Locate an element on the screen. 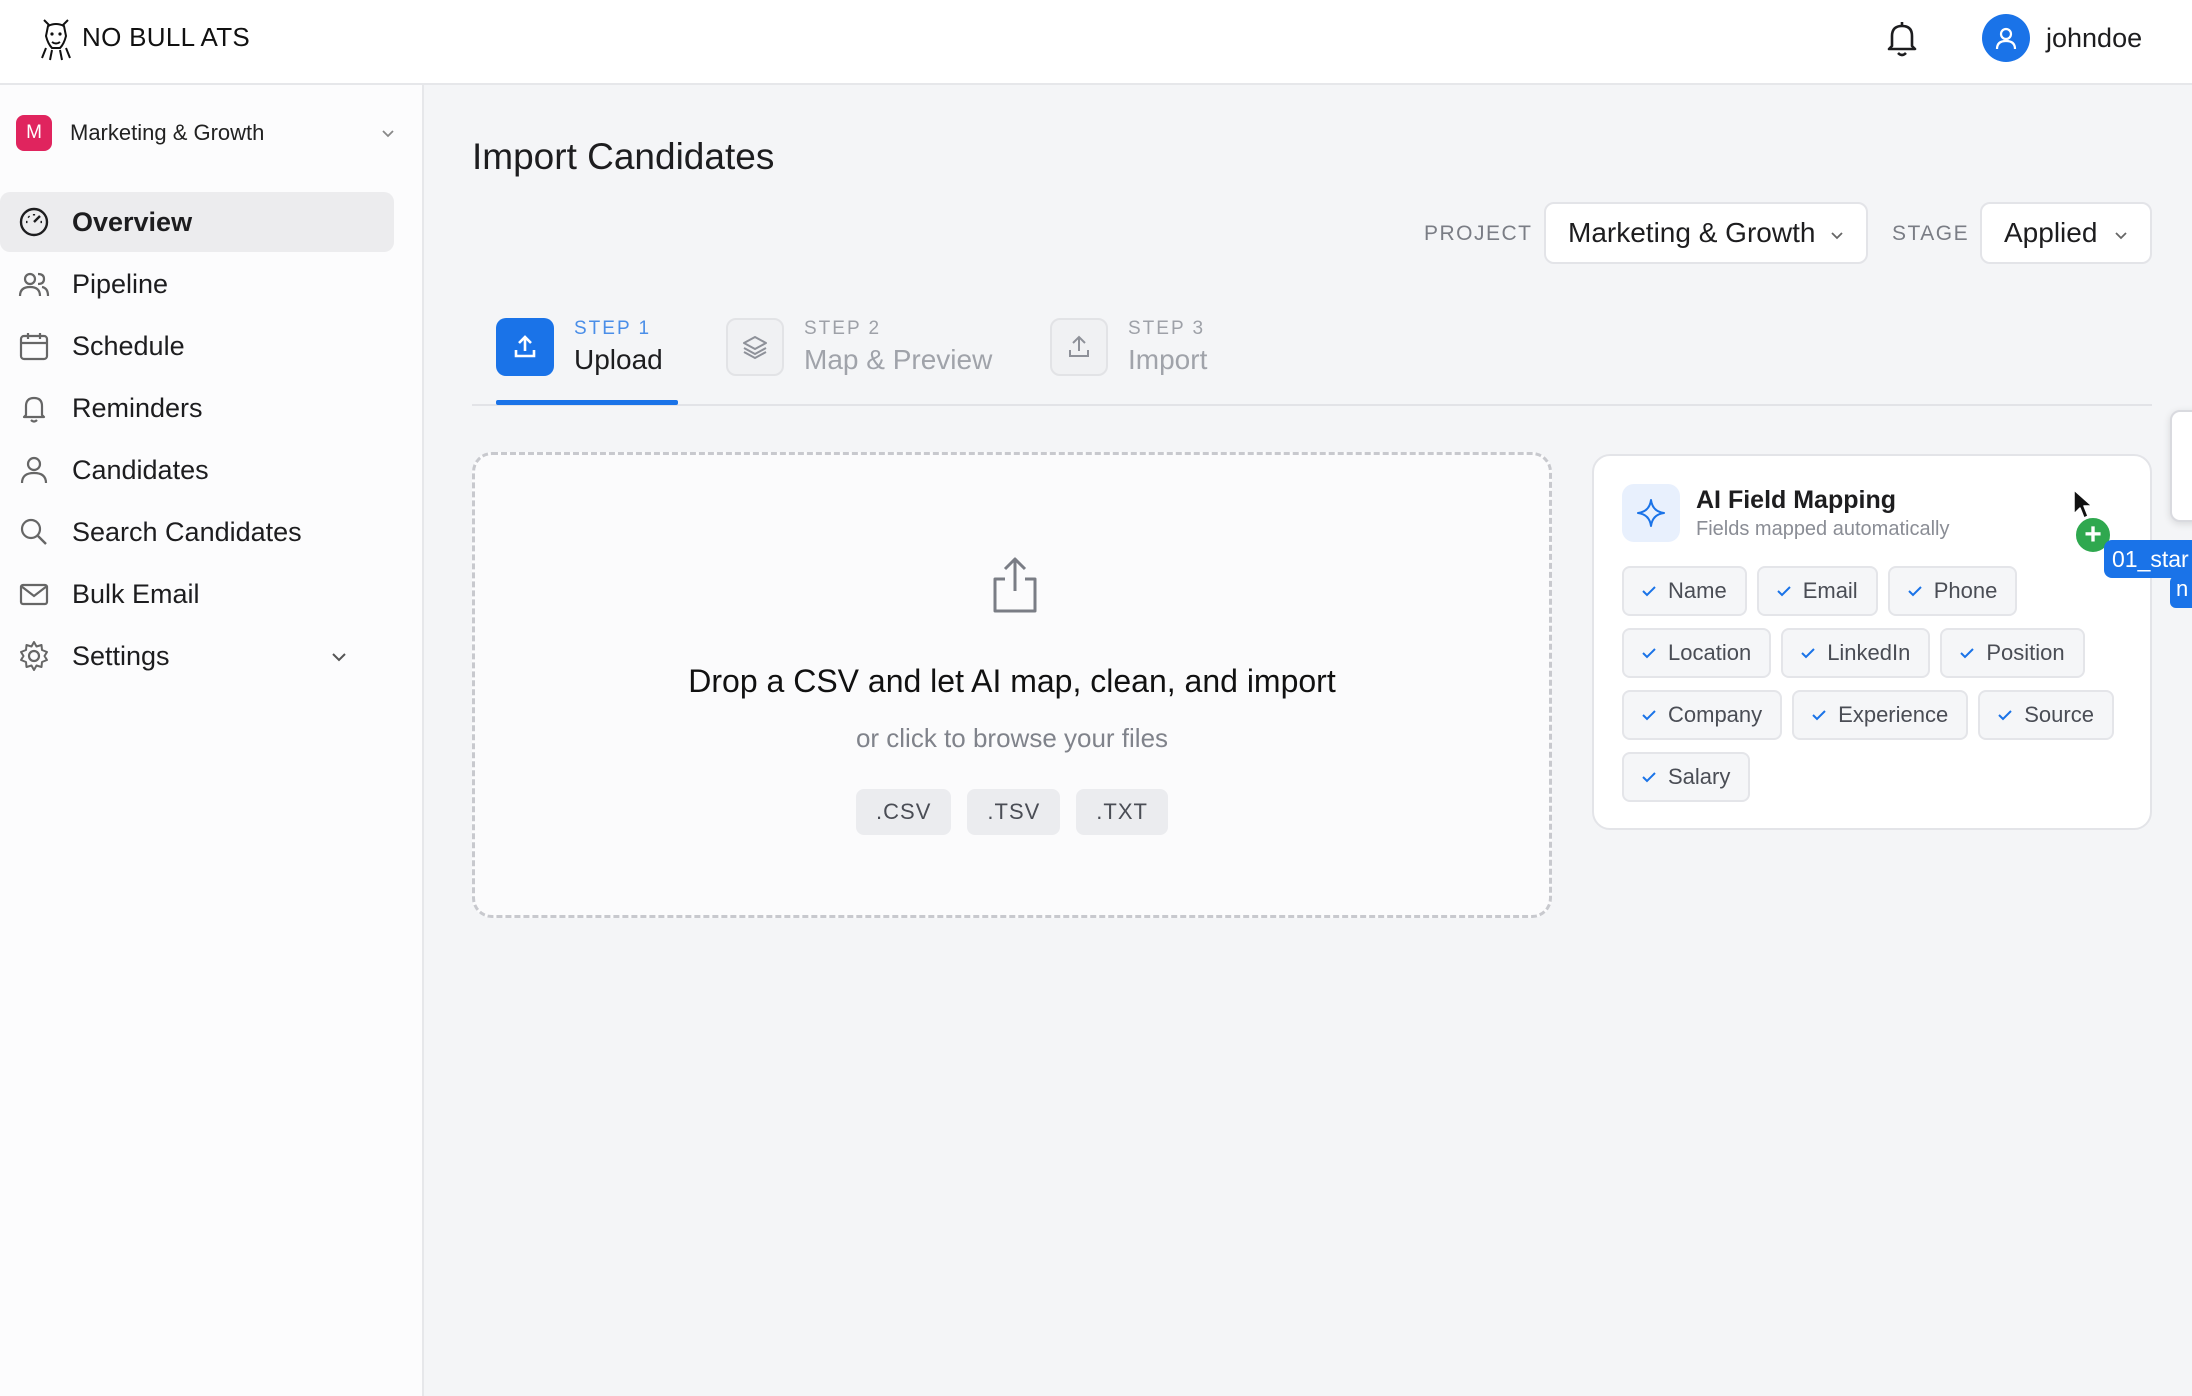  extension-badge: .TSV is located at coordinates (1014, 812).